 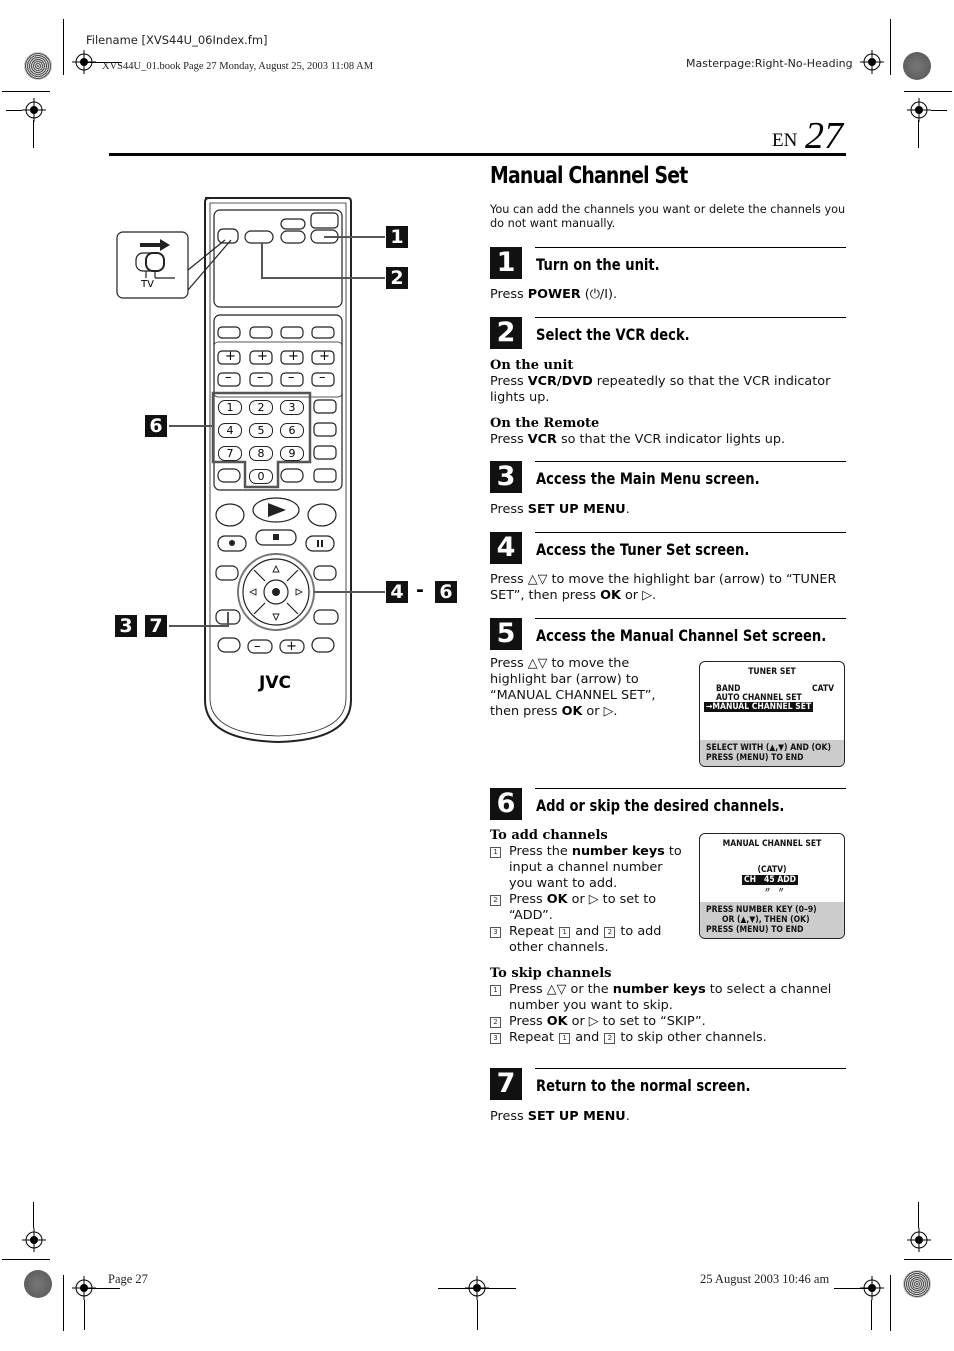 I want to click on ok-center-icon, so click(x=276, y=592).